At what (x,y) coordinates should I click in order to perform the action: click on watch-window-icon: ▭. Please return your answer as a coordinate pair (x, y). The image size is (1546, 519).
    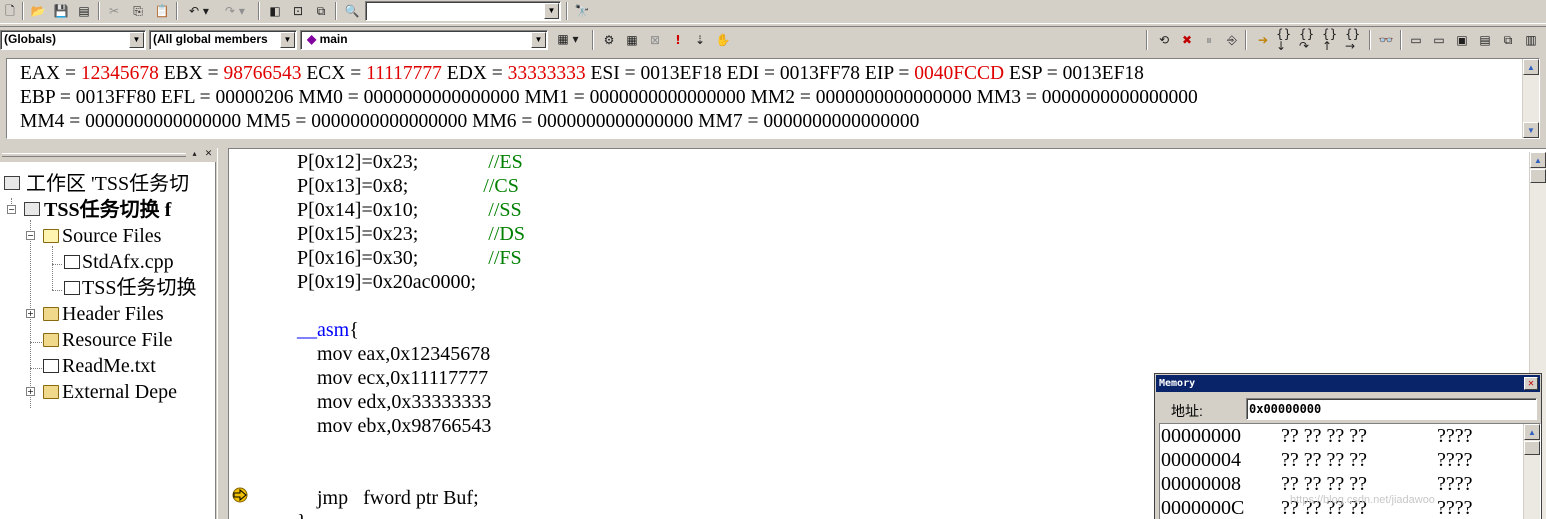
    Looking at the image, I should click on (1416, 40).